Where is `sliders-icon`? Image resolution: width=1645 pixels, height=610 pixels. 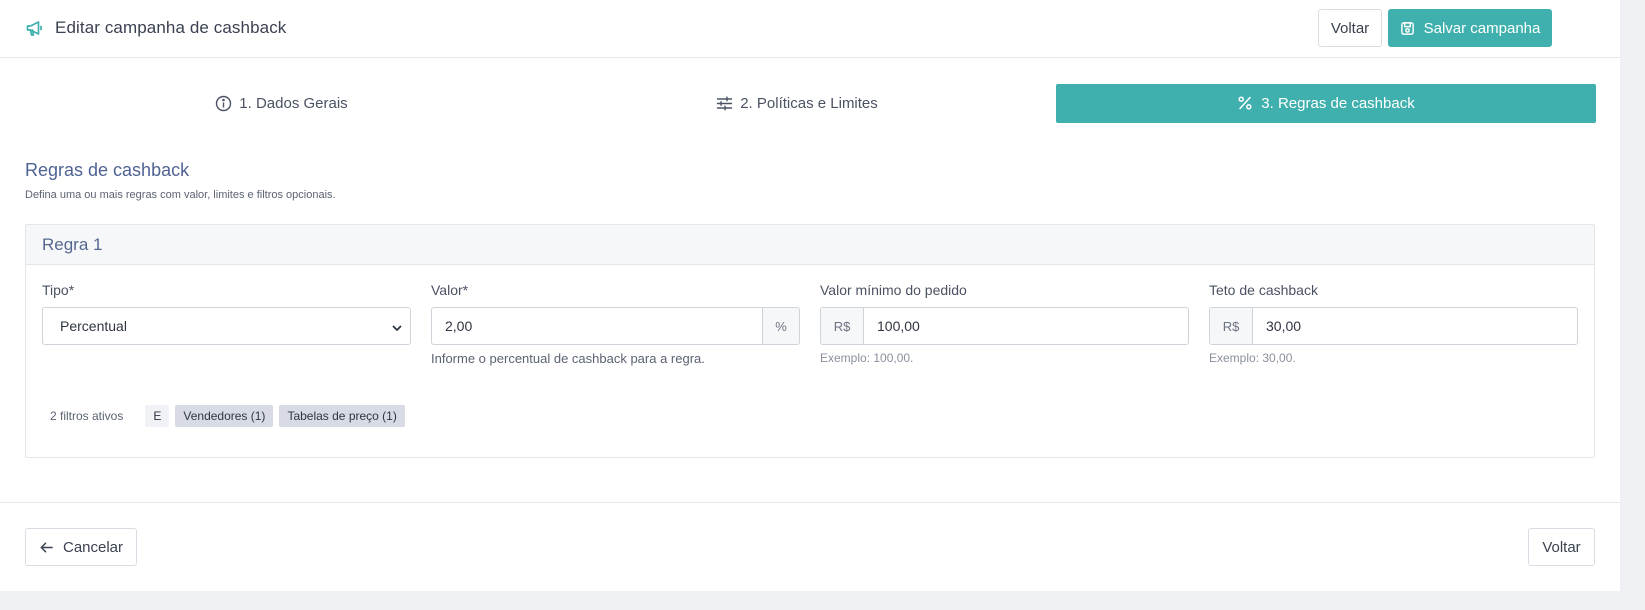
sliders-icon is located at coordinates (724, 103).